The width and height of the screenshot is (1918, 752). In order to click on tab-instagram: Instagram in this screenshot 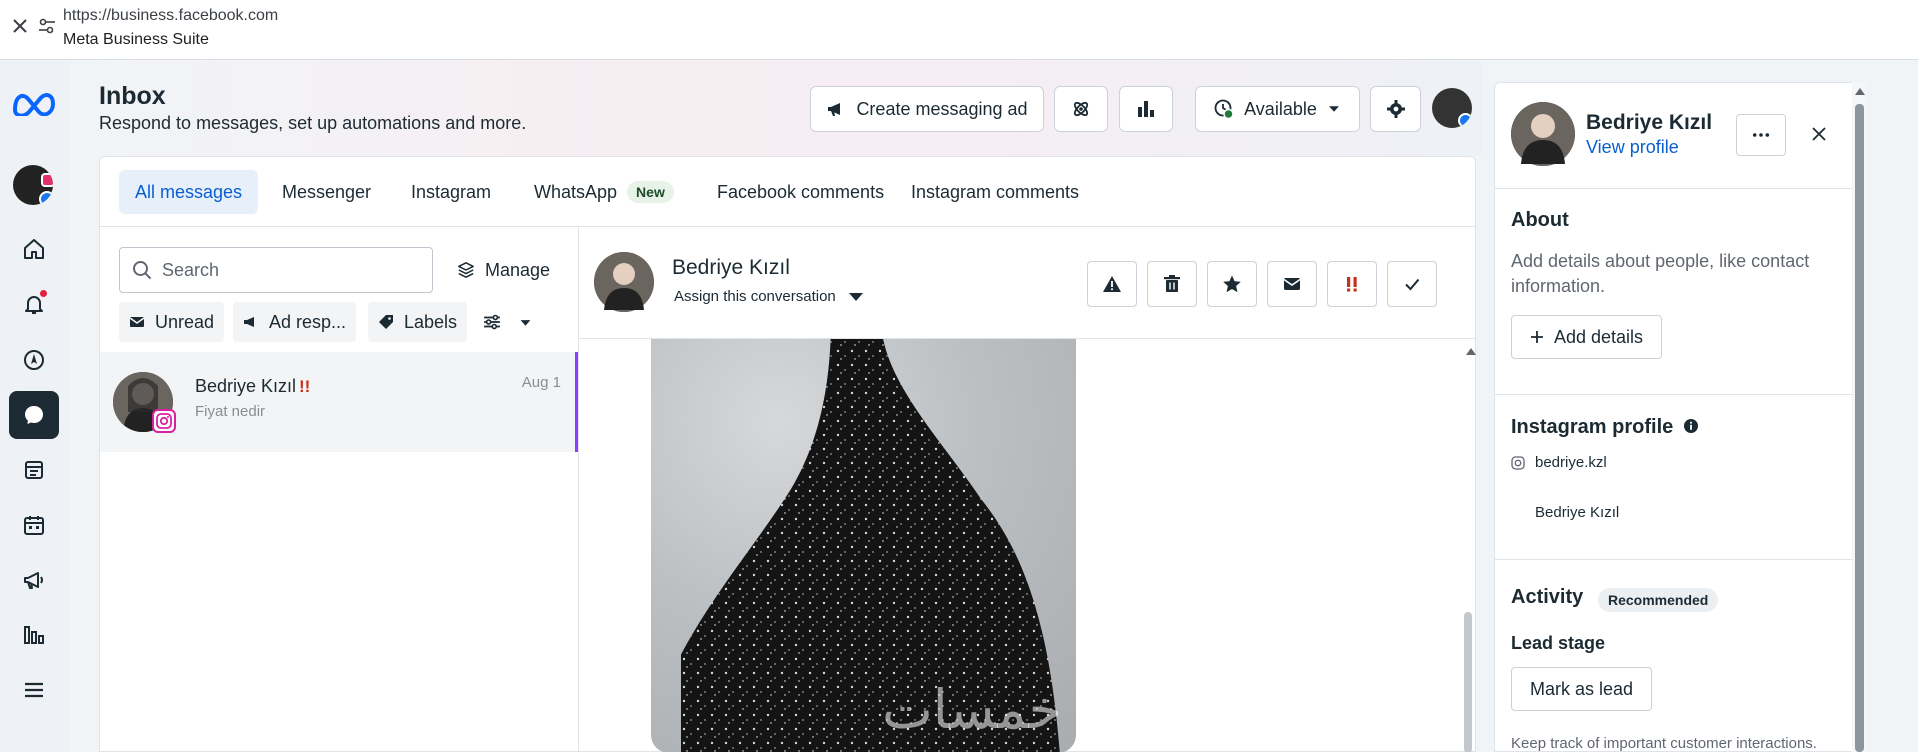, I will do `click(451, 192)`.